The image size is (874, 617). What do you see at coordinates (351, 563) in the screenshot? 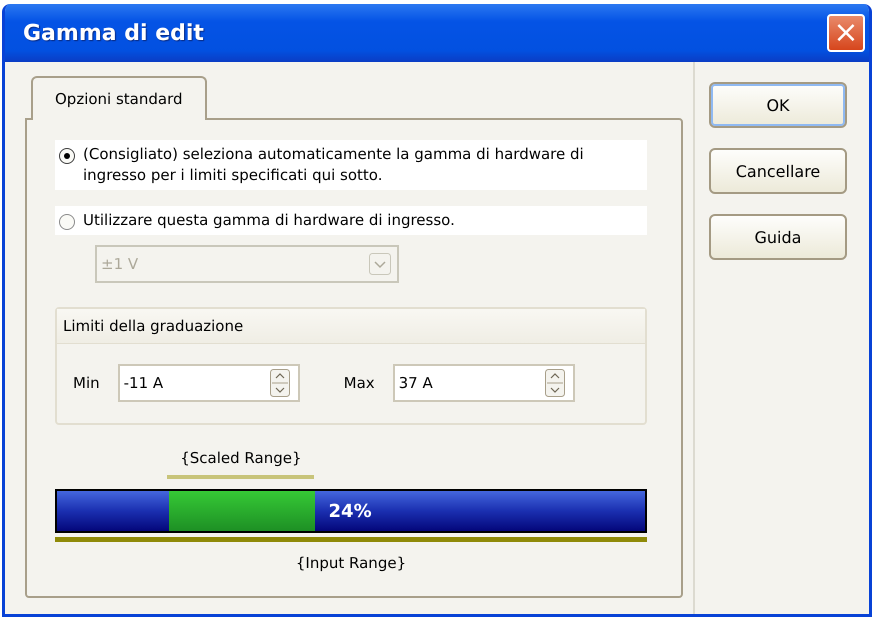
I see `input-range-label: {Input Range}` at bounding box center [351, 563].